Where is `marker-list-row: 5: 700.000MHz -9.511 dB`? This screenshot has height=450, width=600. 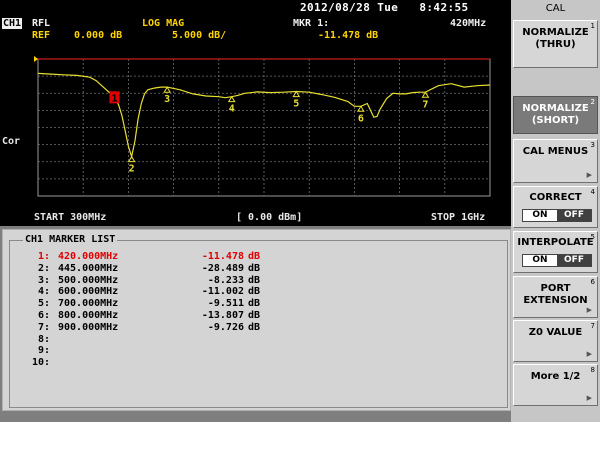
marker-list-row: 5: 700.000MHz -9.511 dB is located at coordinates (255, 304).